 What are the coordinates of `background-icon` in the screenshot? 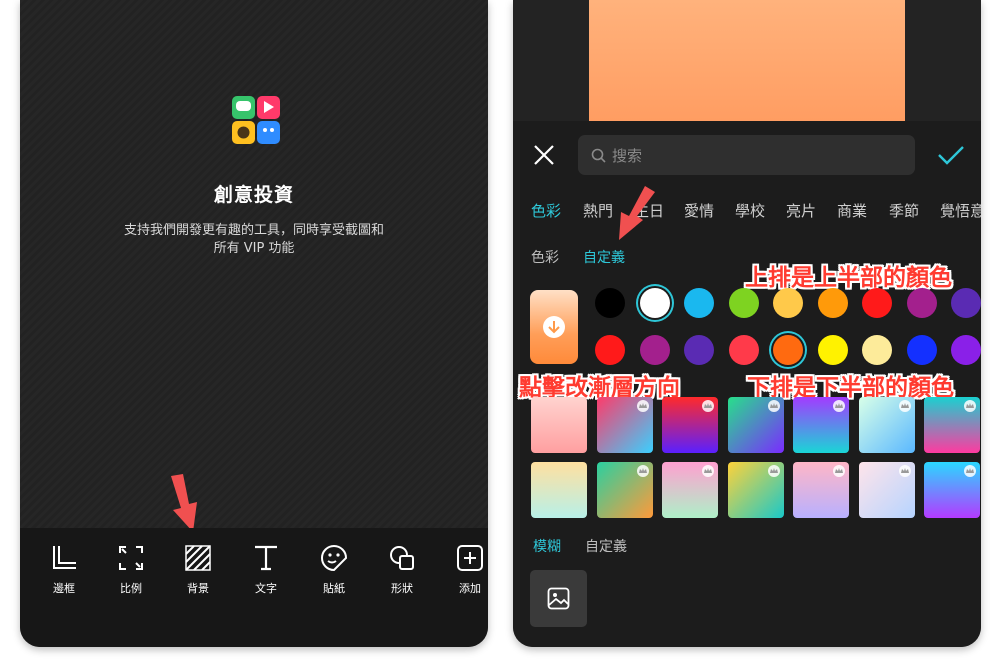 It's located at (198, 558).